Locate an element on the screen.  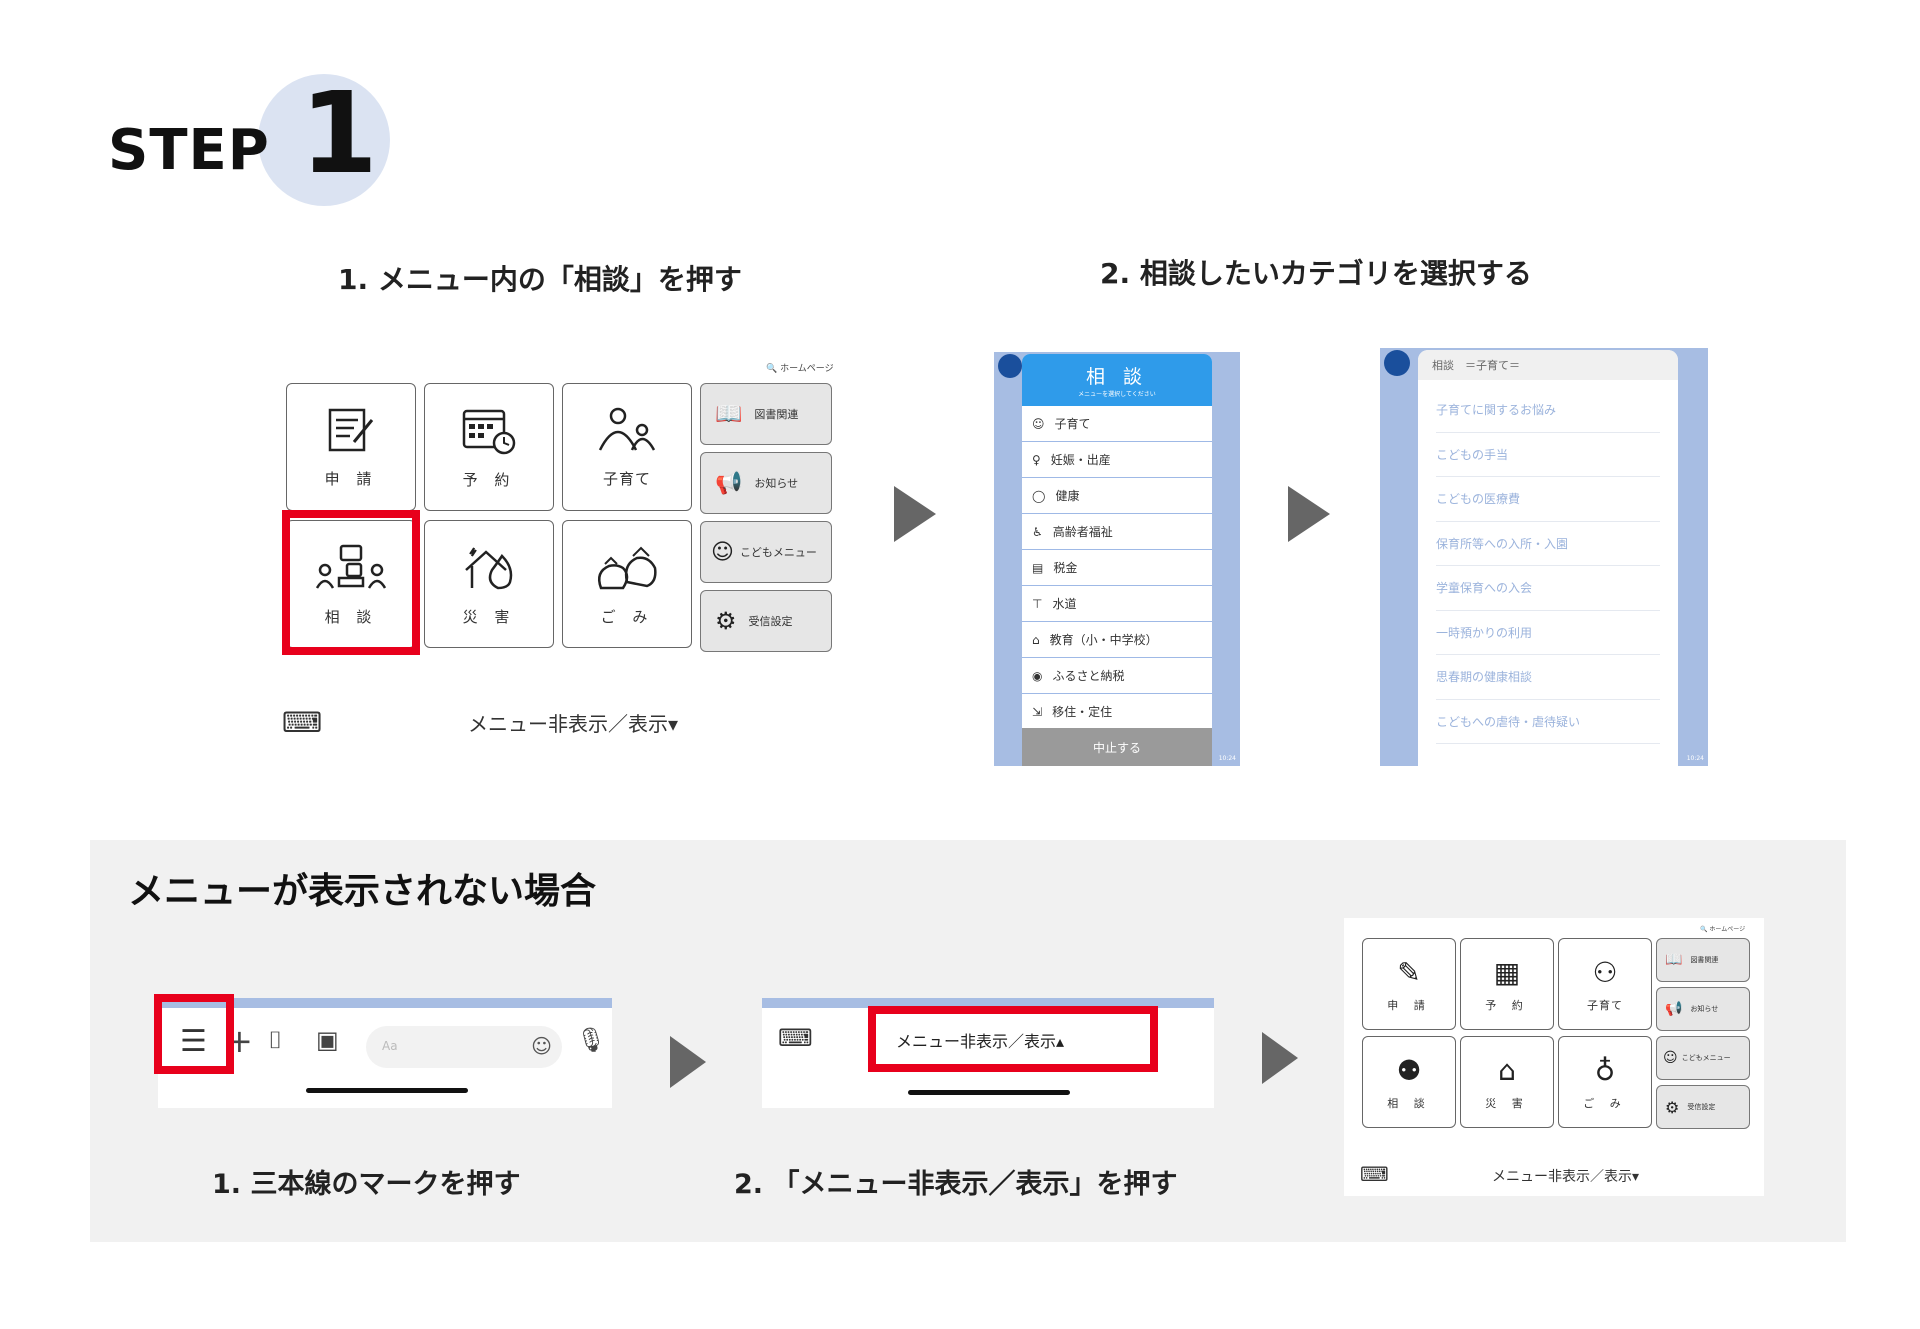
step-label: STEP is located at coordinates (189, 150).